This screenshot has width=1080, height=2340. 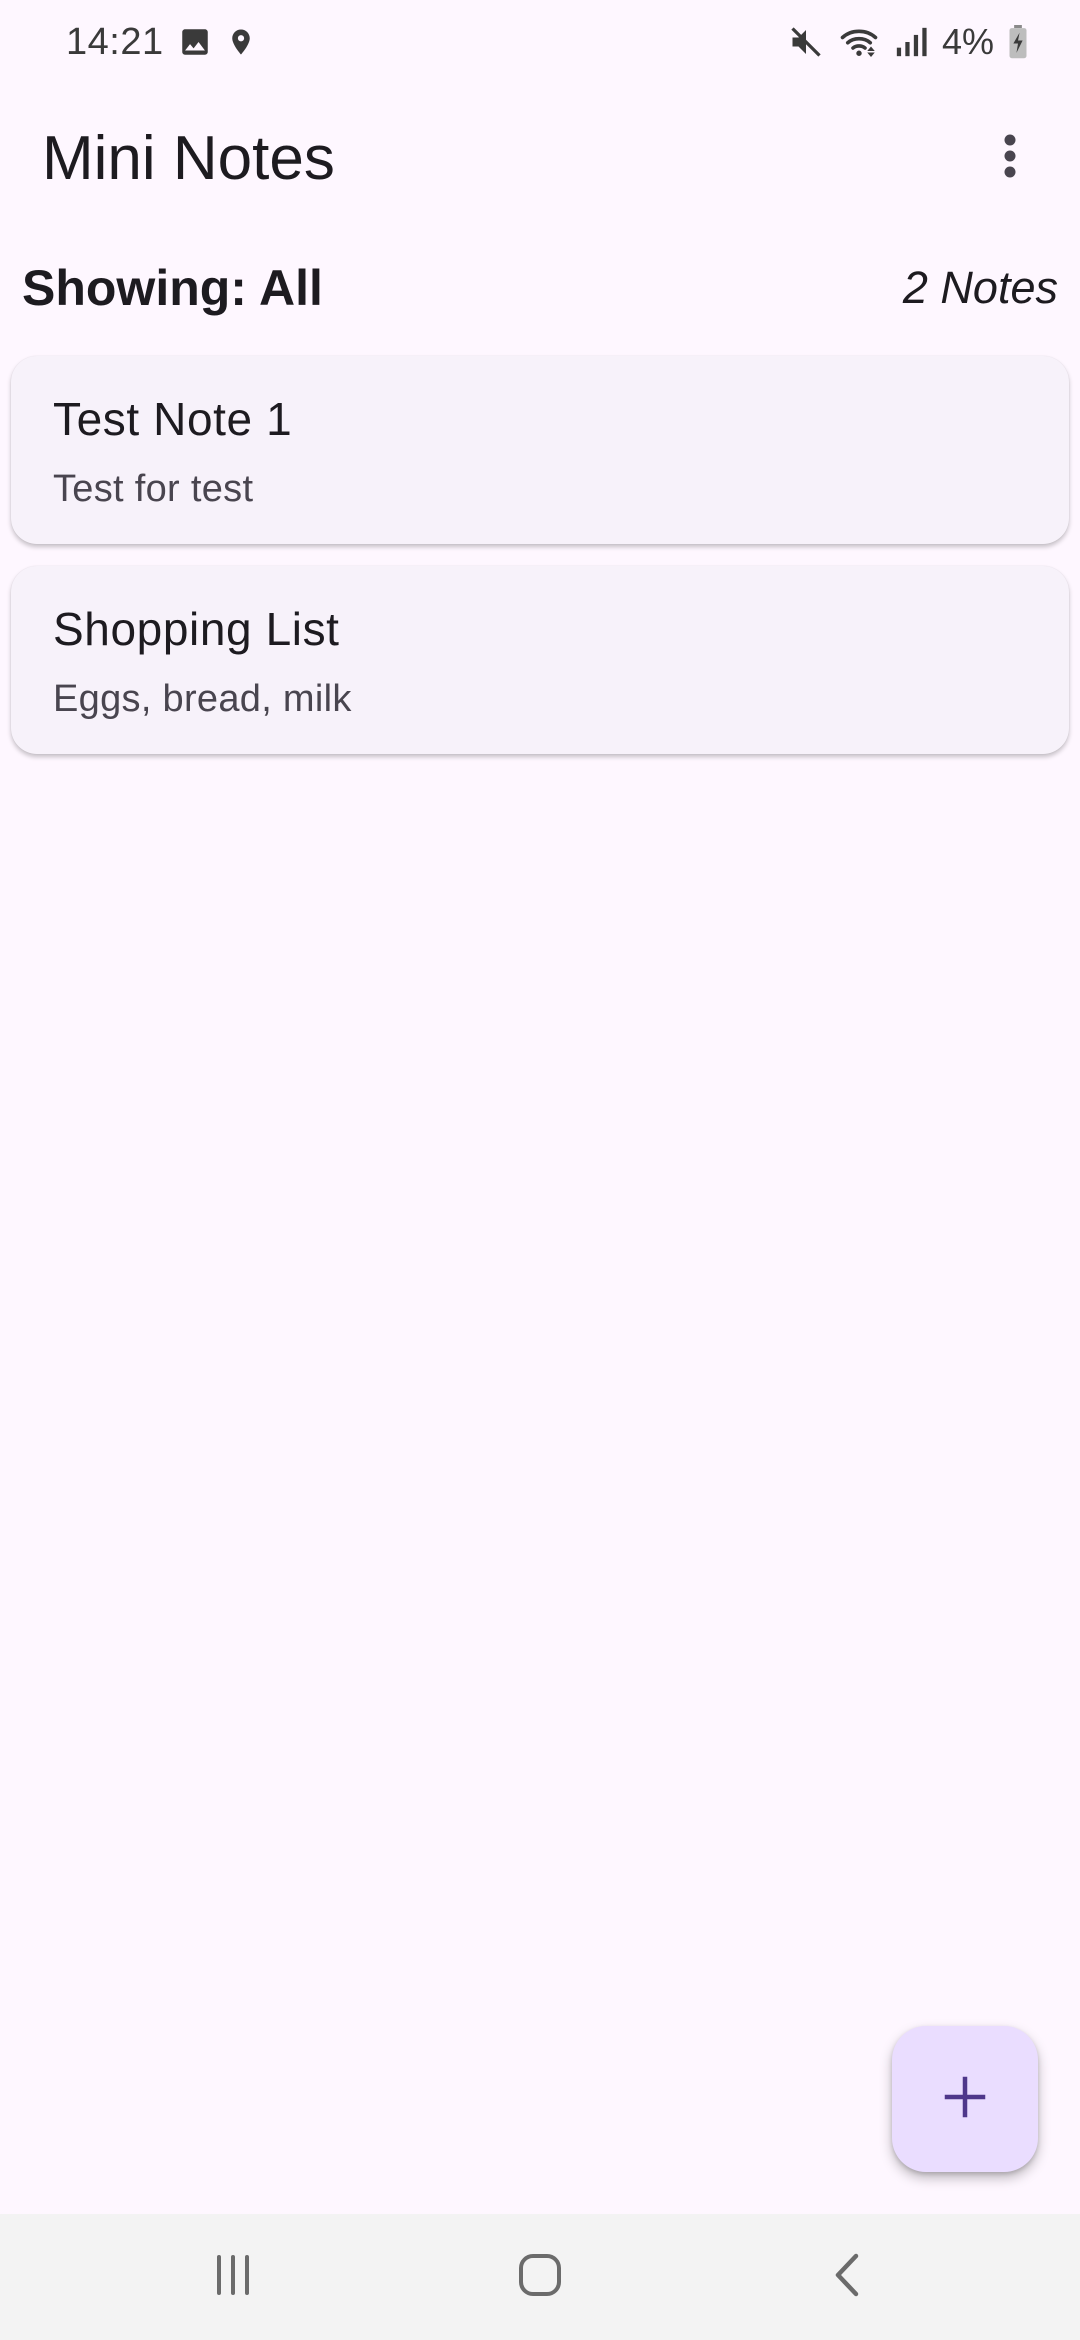 I want to click on note-body: Eggs, bread, milk, so click(x=202, y=699).